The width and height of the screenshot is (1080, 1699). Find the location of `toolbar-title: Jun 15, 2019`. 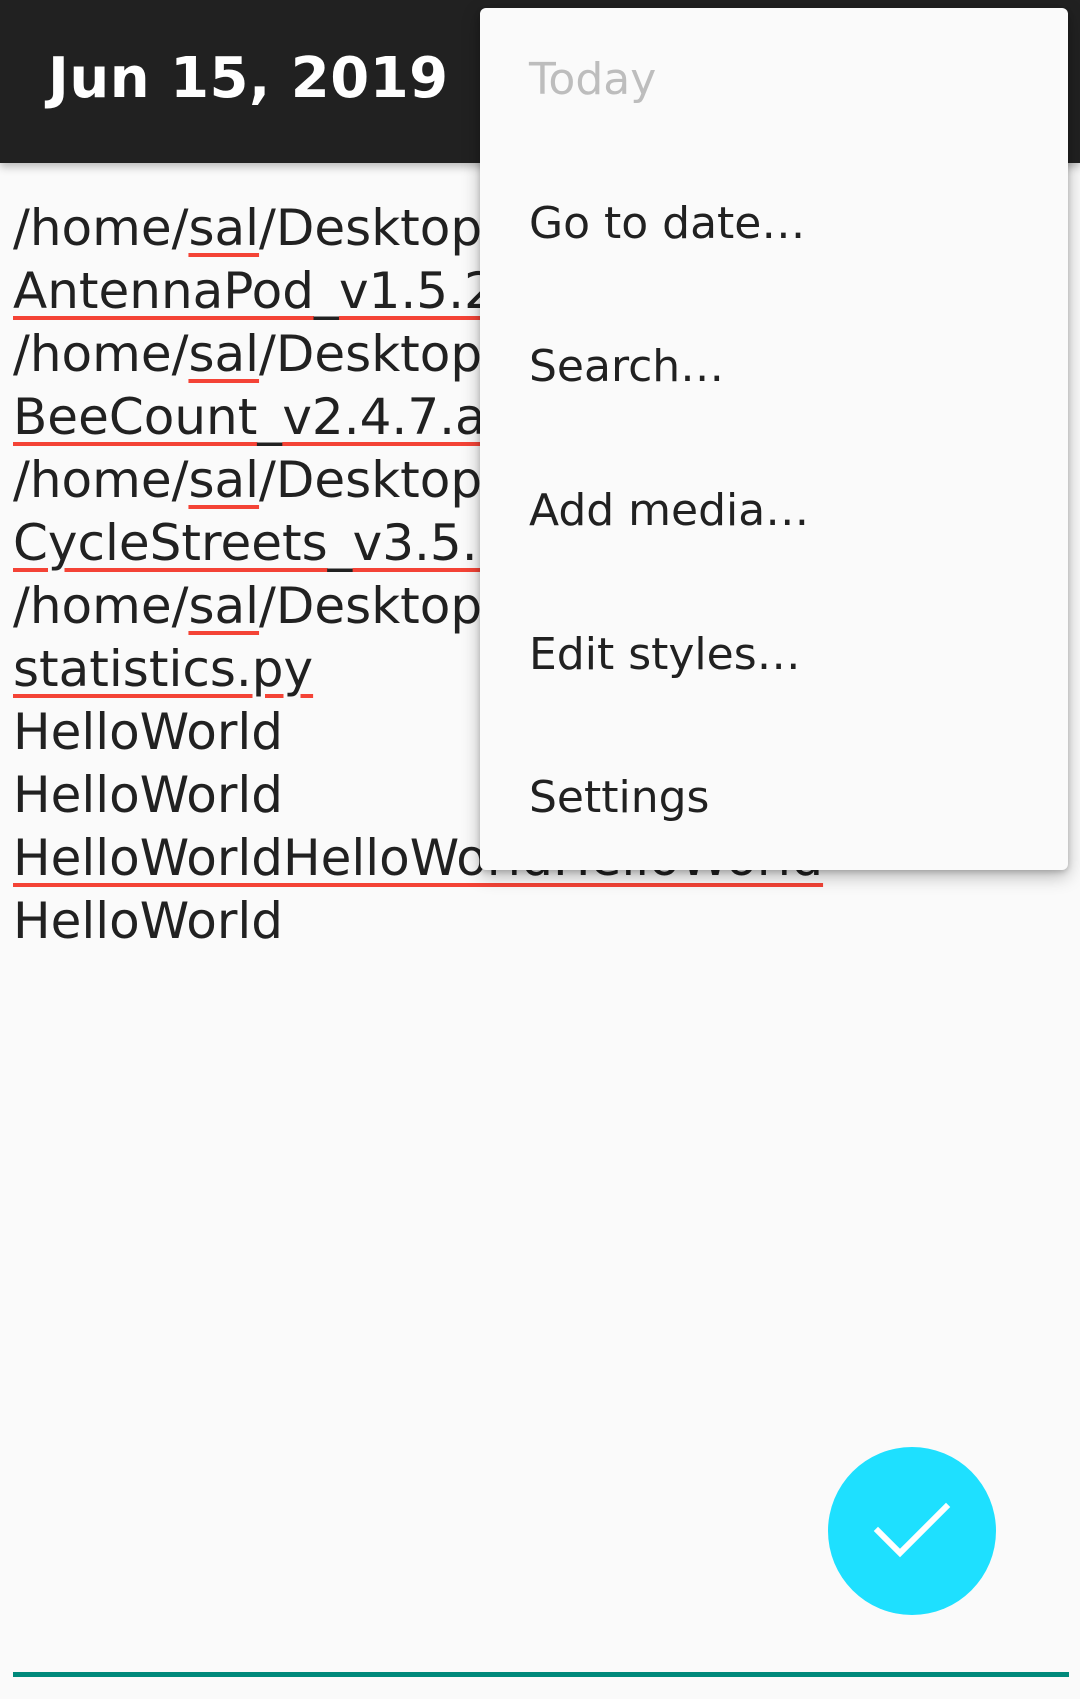

toolbar-title: Jun 15, 2019 is located at coordinates (248, 78).